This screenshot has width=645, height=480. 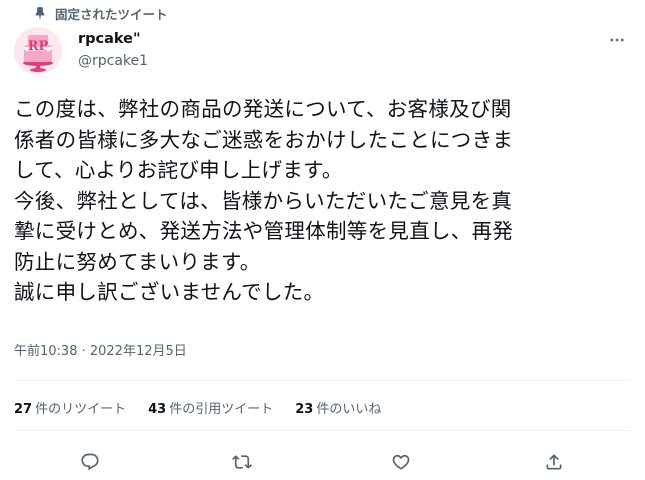 What do you see at coordinates (349, 409) in the screenshot?
I see `like-count-label: 件のいいね` at bounding box center [349, 409].